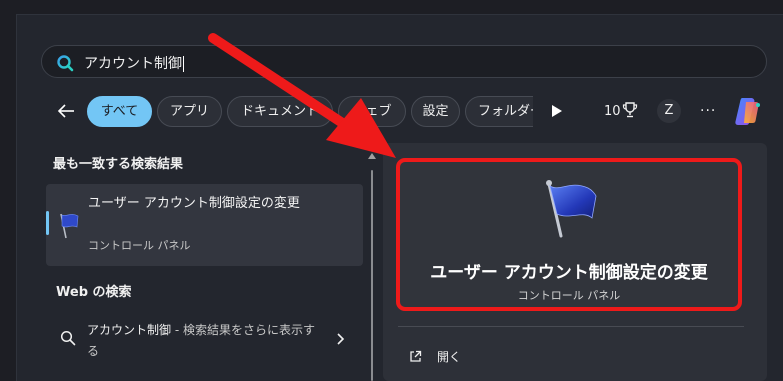 This screenshot has height=381, width=783. I want to click on text-caret, so click(183, 64).